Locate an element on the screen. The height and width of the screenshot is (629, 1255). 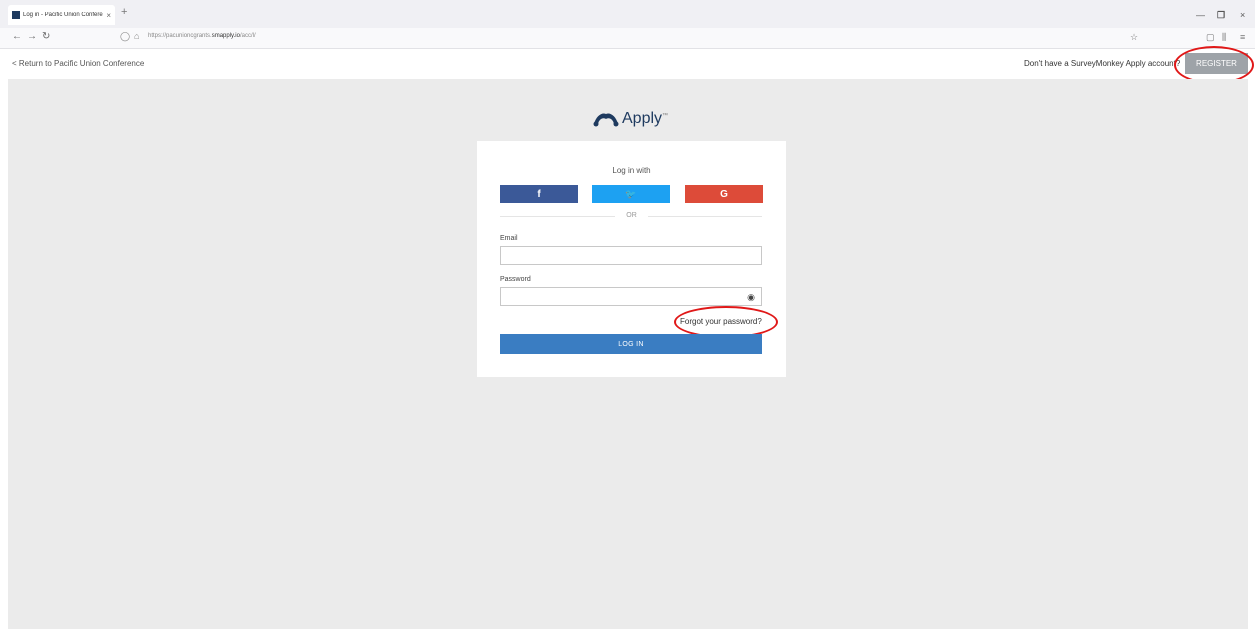
surveymonkey-logo-icon is located at coordinates (606, 120).